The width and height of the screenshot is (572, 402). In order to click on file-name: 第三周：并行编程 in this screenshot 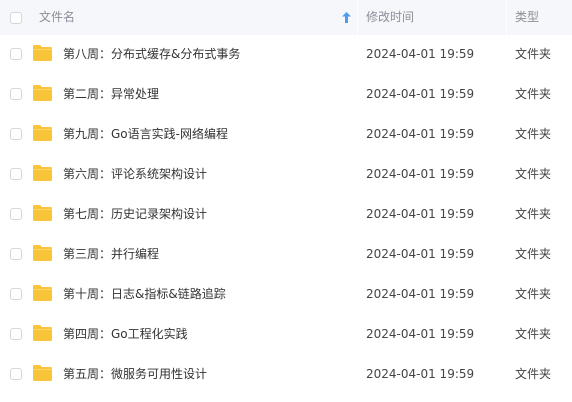, I will do `click(111, 254)`.